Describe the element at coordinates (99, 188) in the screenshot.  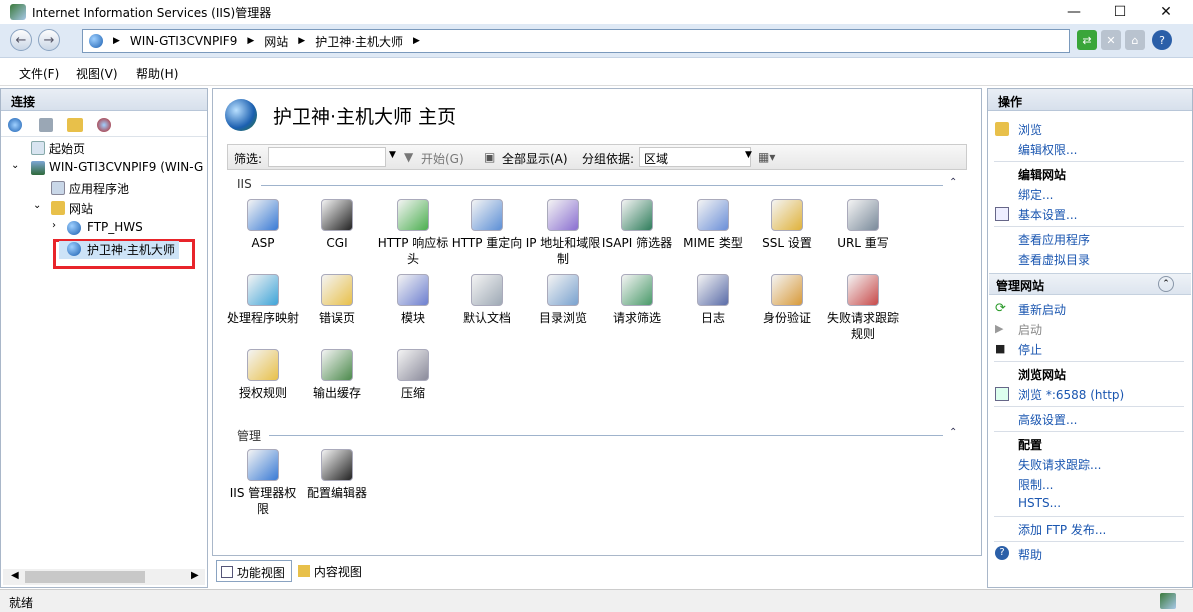
I see `tree-app-pools: 应用程序池` at that location.